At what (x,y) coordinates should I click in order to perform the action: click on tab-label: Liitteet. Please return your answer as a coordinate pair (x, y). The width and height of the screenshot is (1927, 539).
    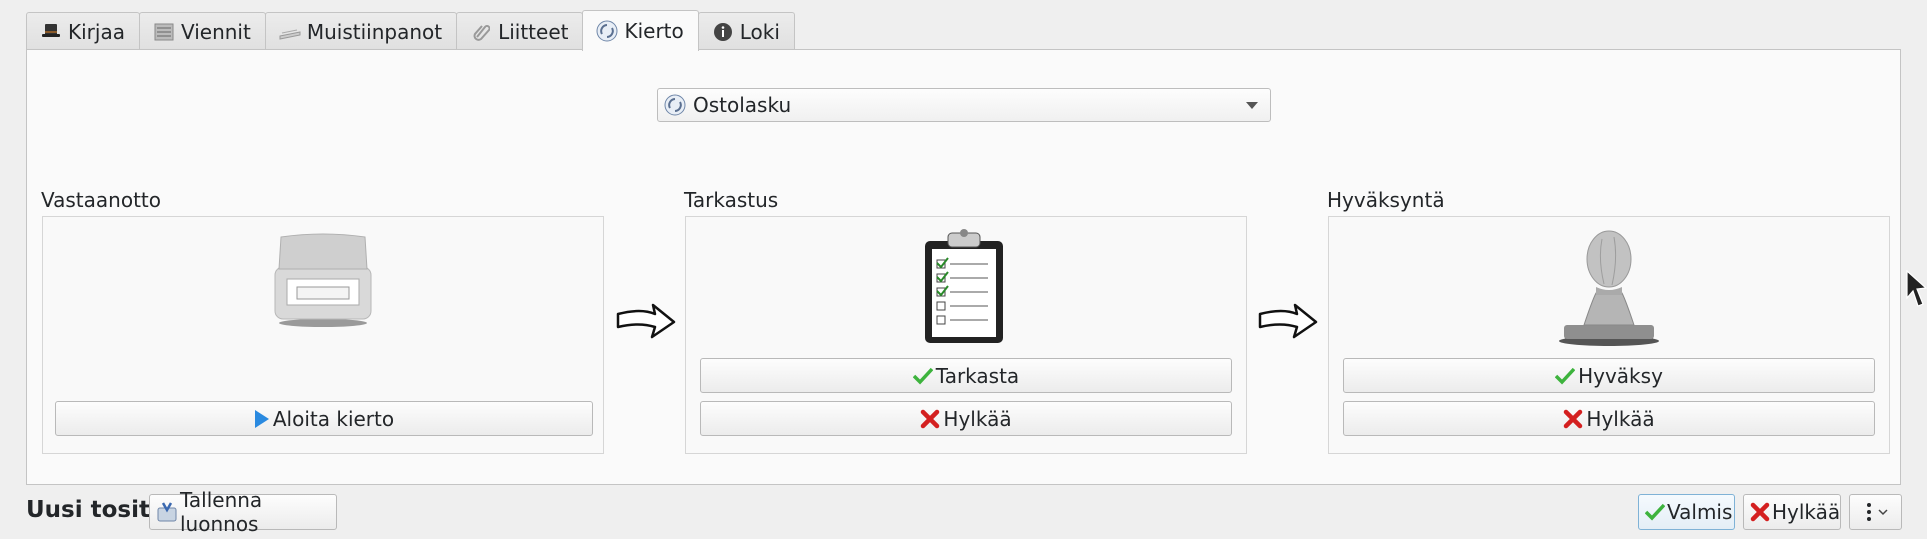
    Looking at the image, I should click on (533, 31).